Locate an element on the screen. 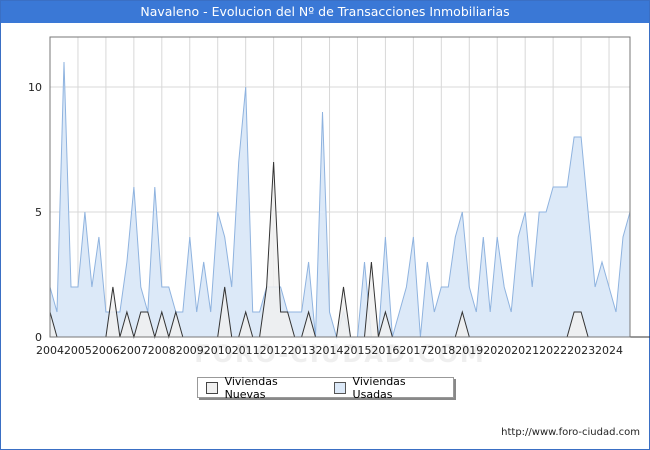 Image resolution: width=650 pixels, height=450 pixels. y-tick-label-5: 5 is located at coordinates (38, 212).